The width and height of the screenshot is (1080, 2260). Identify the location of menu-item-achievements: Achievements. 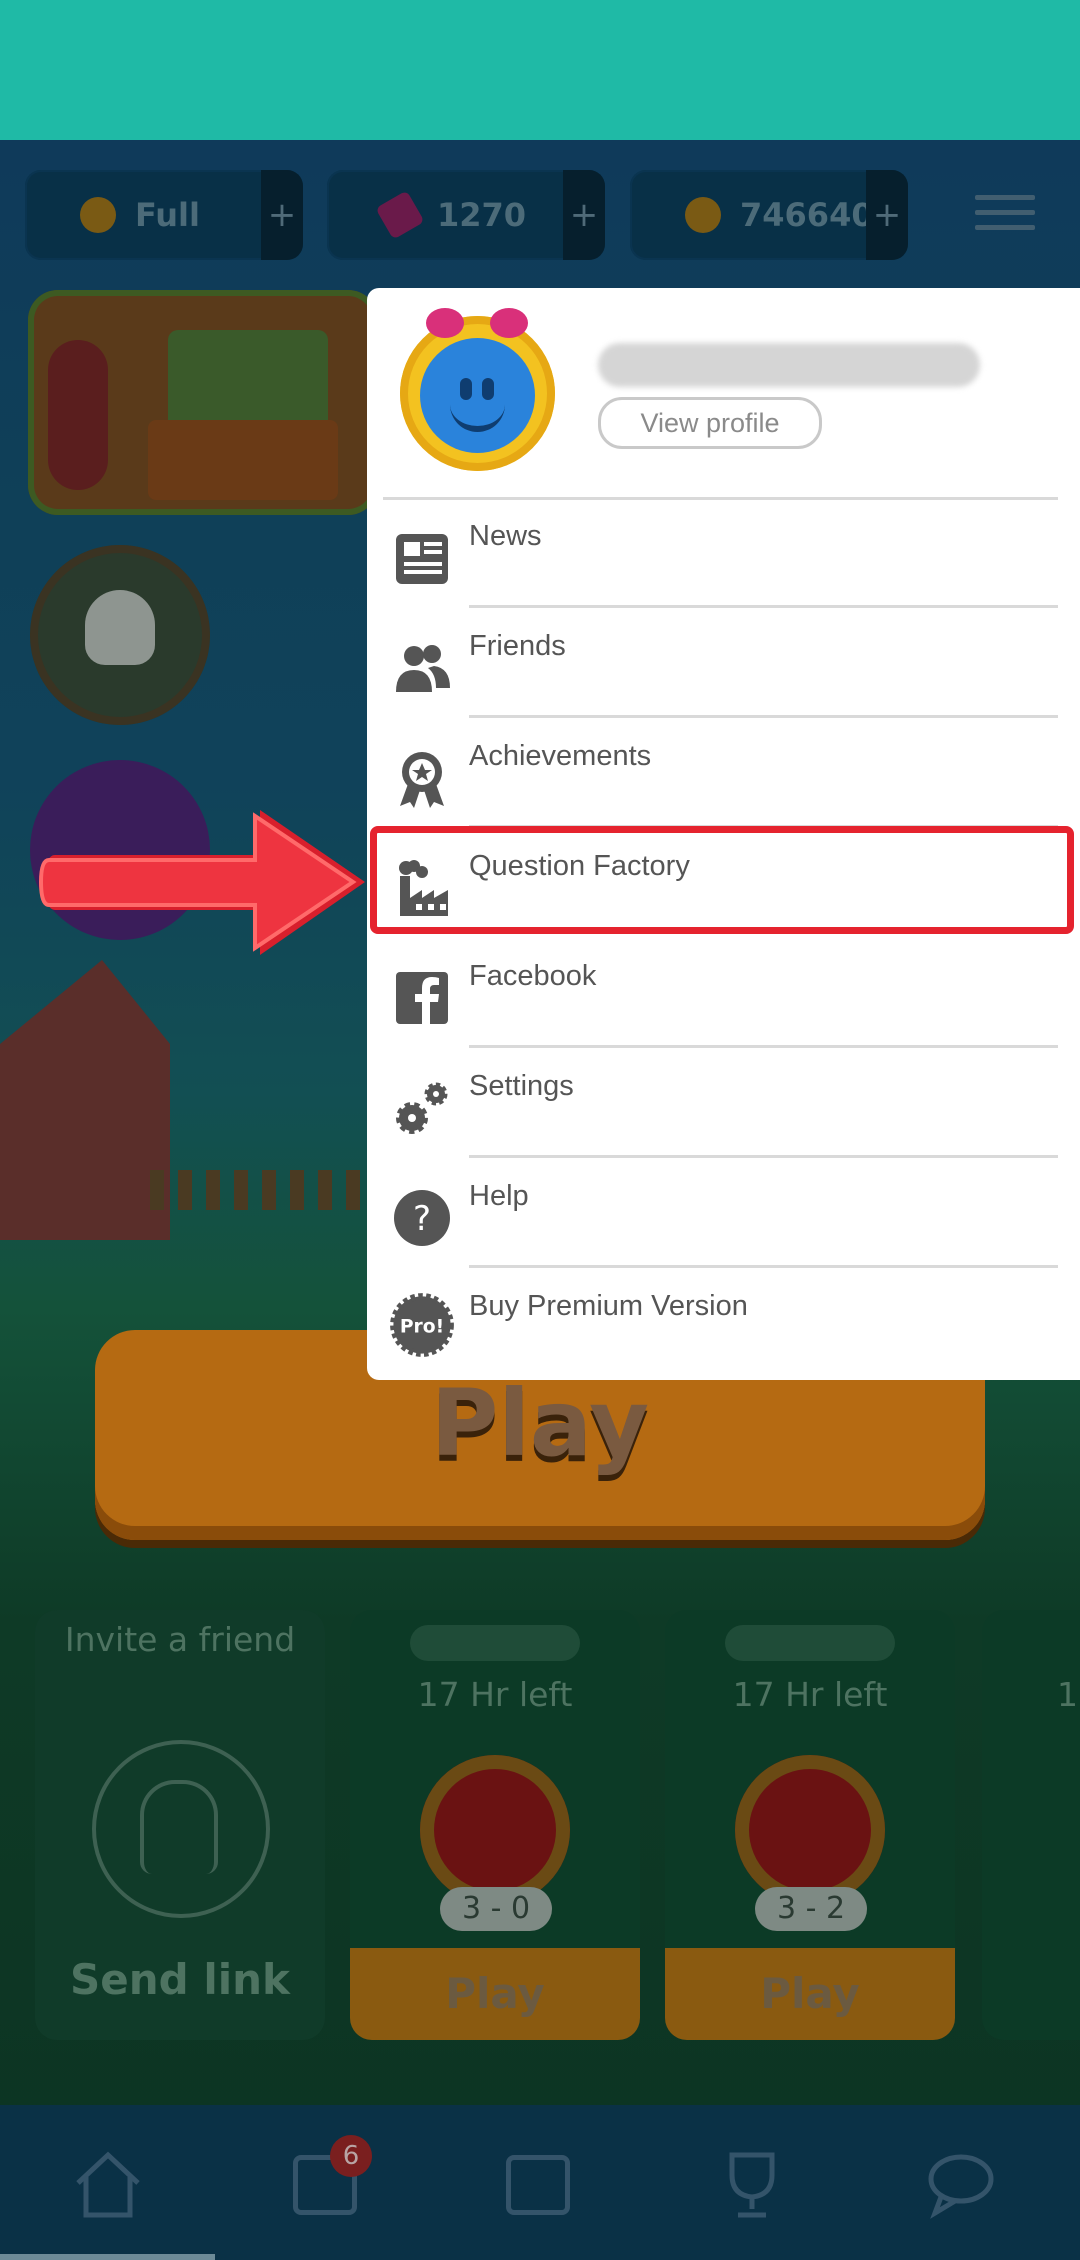
(723, 773).